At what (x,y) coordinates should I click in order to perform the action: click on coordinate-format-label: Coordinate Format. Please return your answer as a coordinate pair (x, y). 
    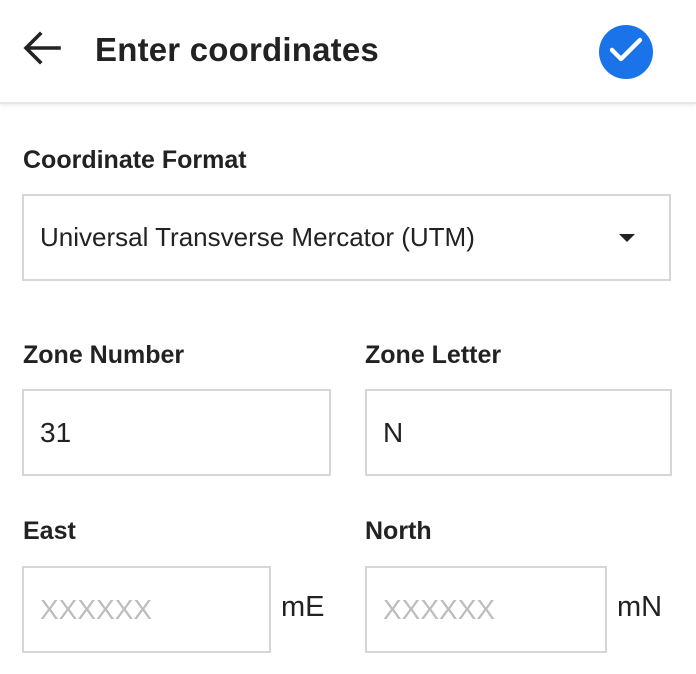
    Looking at the image, I should click on (135, 160).